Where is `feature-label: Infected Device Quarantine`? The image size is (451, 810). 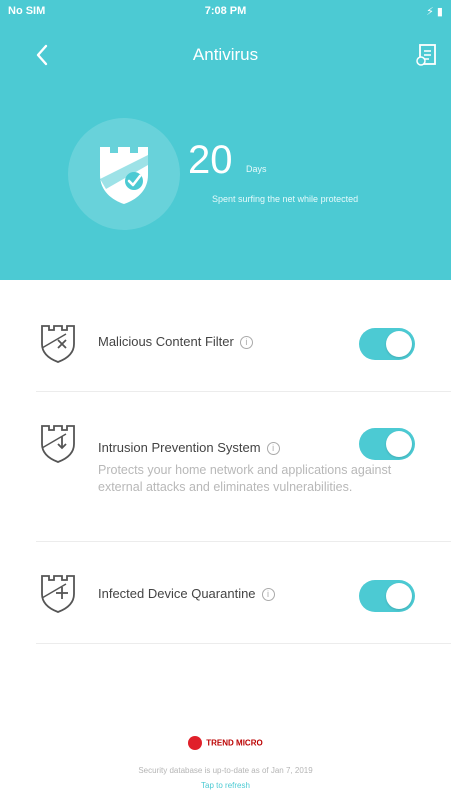
feature-label: Infected Device Quarantine is located at coordinates (177, 593).